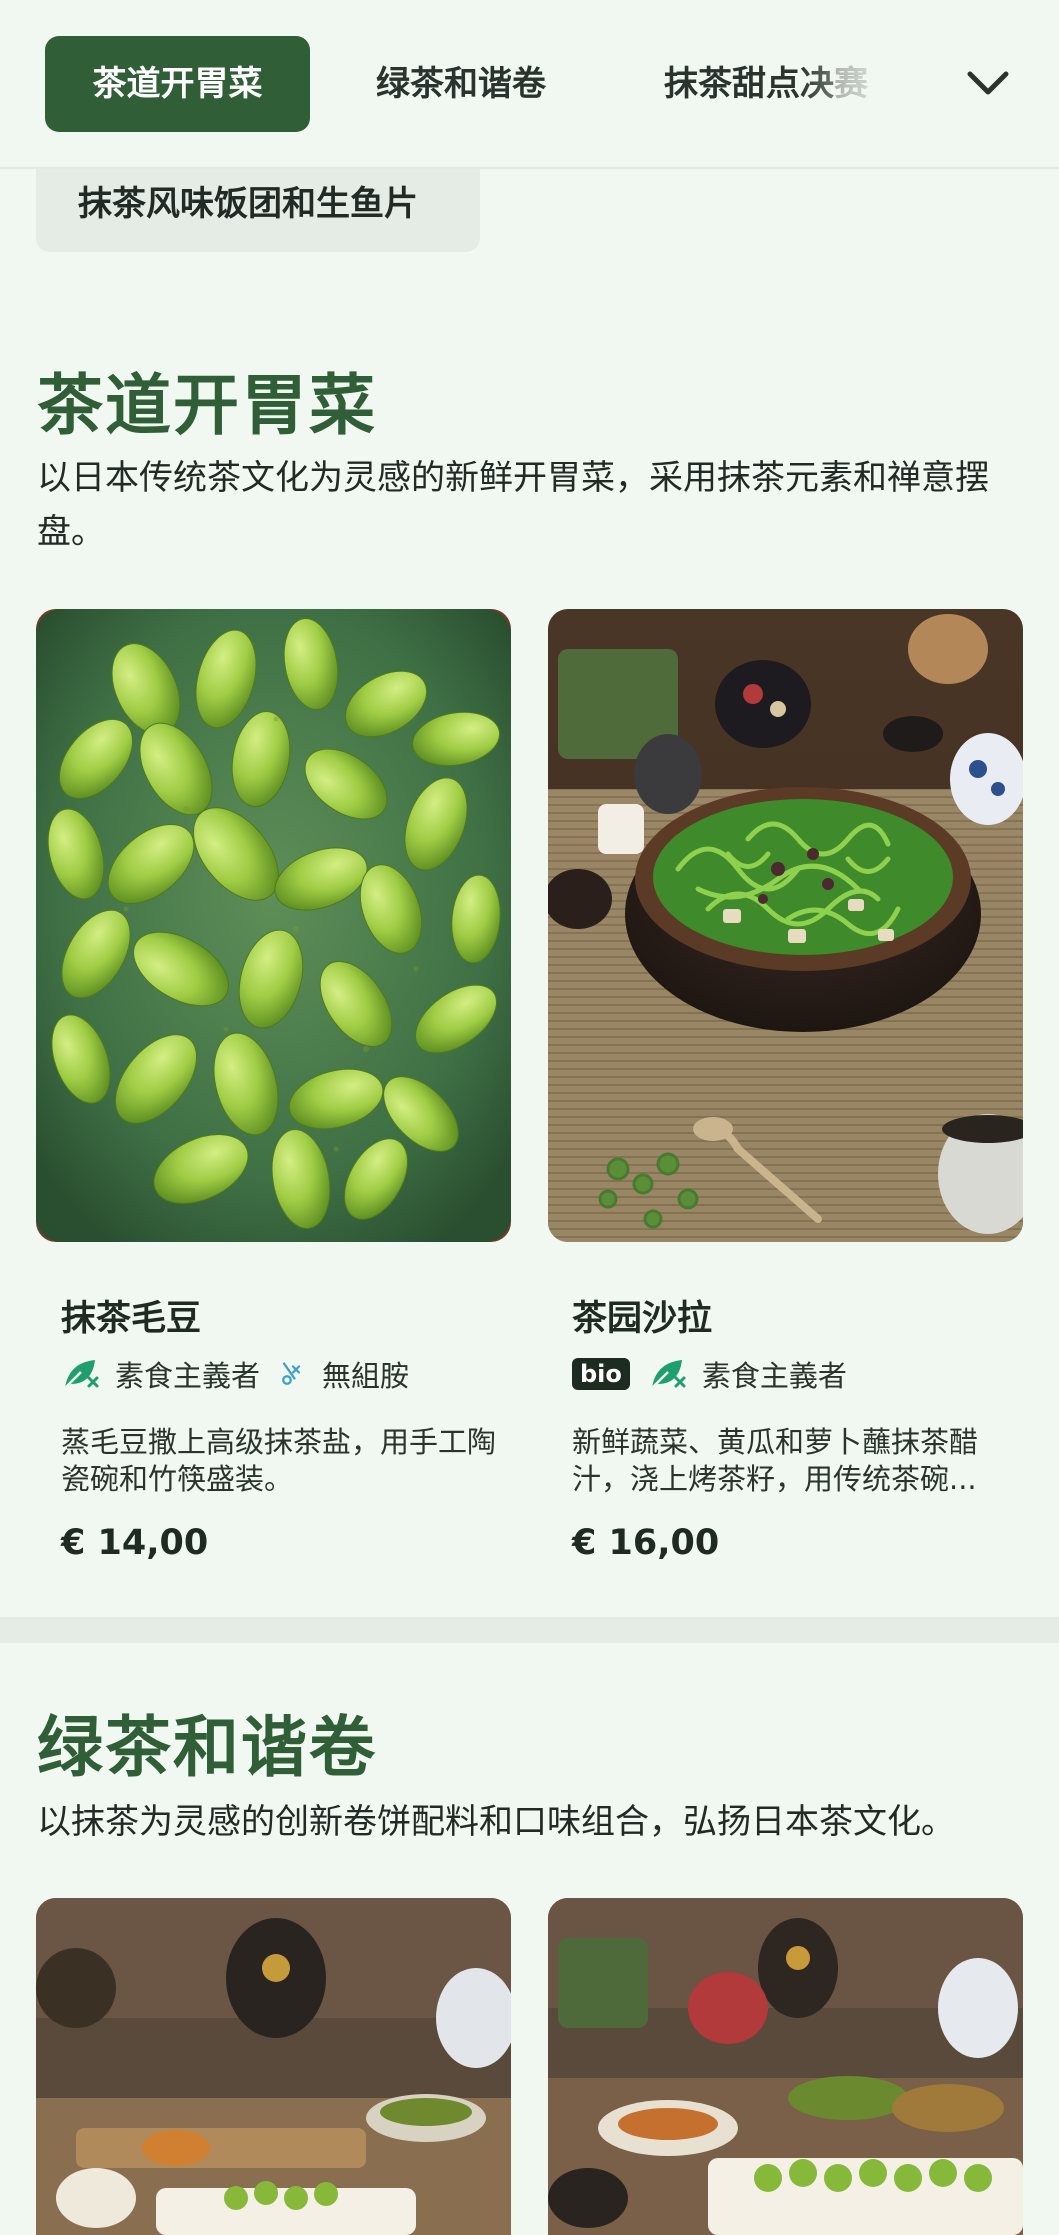 The image size is (1059, 2235). I want to click on item-tags: bio 素食主義者, so click(718, 1374).